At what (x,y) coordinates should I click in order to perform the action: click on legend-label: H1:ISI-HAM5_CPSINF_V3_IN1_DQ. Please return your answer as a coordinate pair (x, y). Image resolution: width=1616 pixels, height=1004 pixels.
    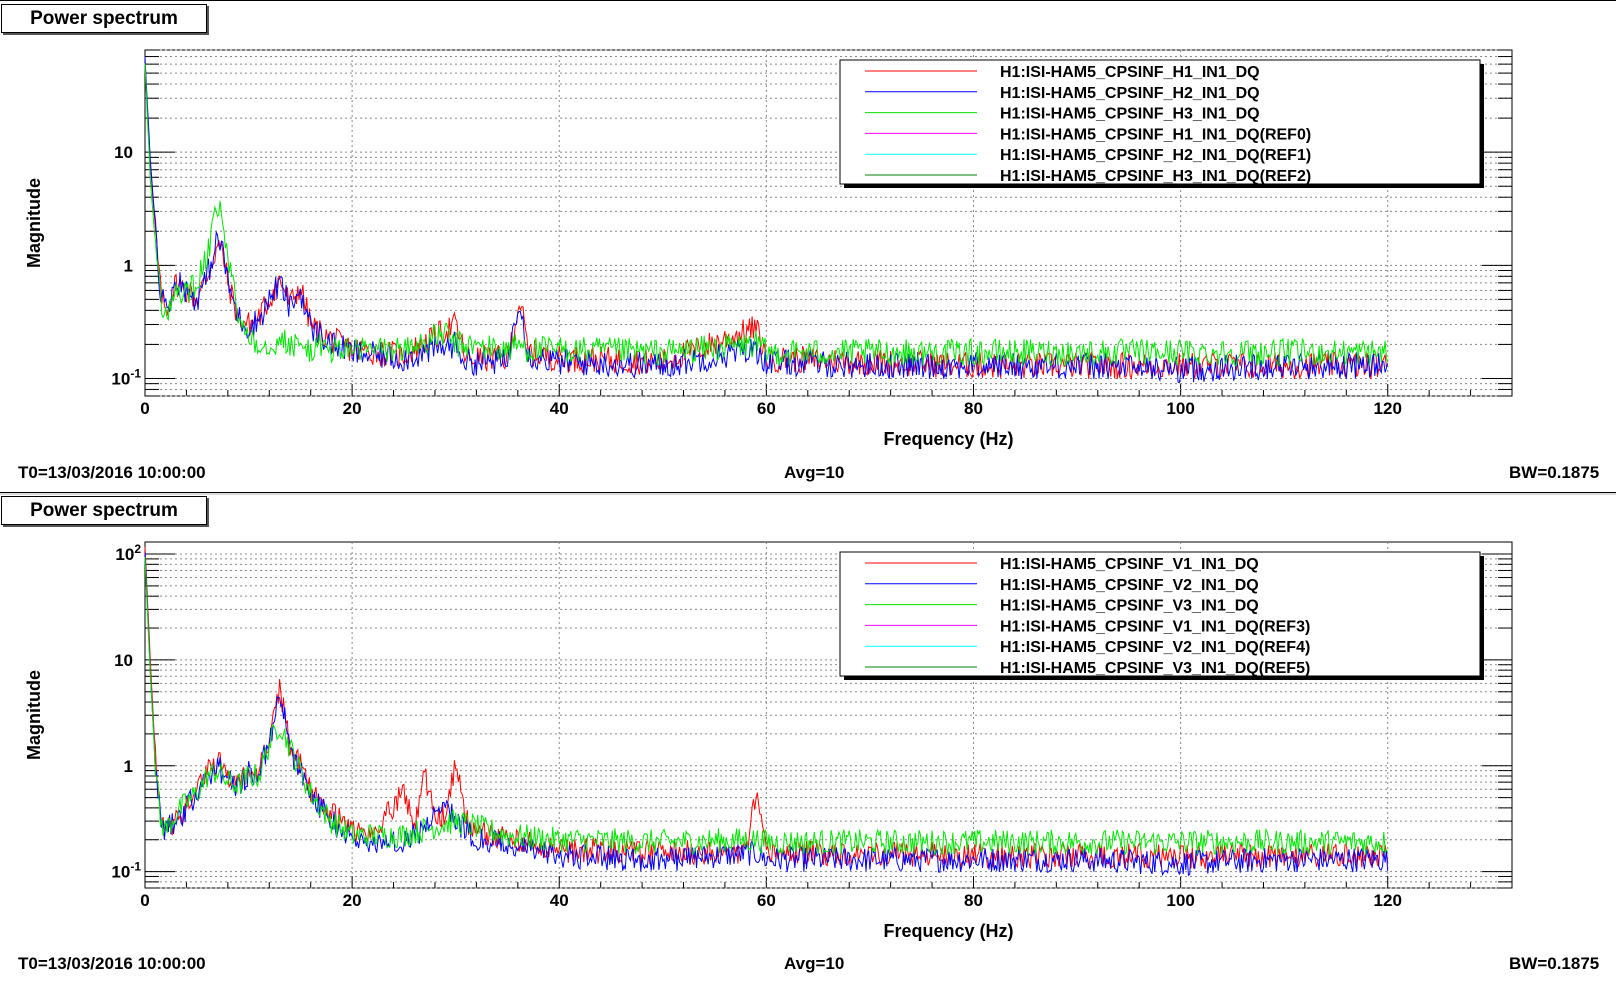
    Looking at the image, I should click on (1129, 606).